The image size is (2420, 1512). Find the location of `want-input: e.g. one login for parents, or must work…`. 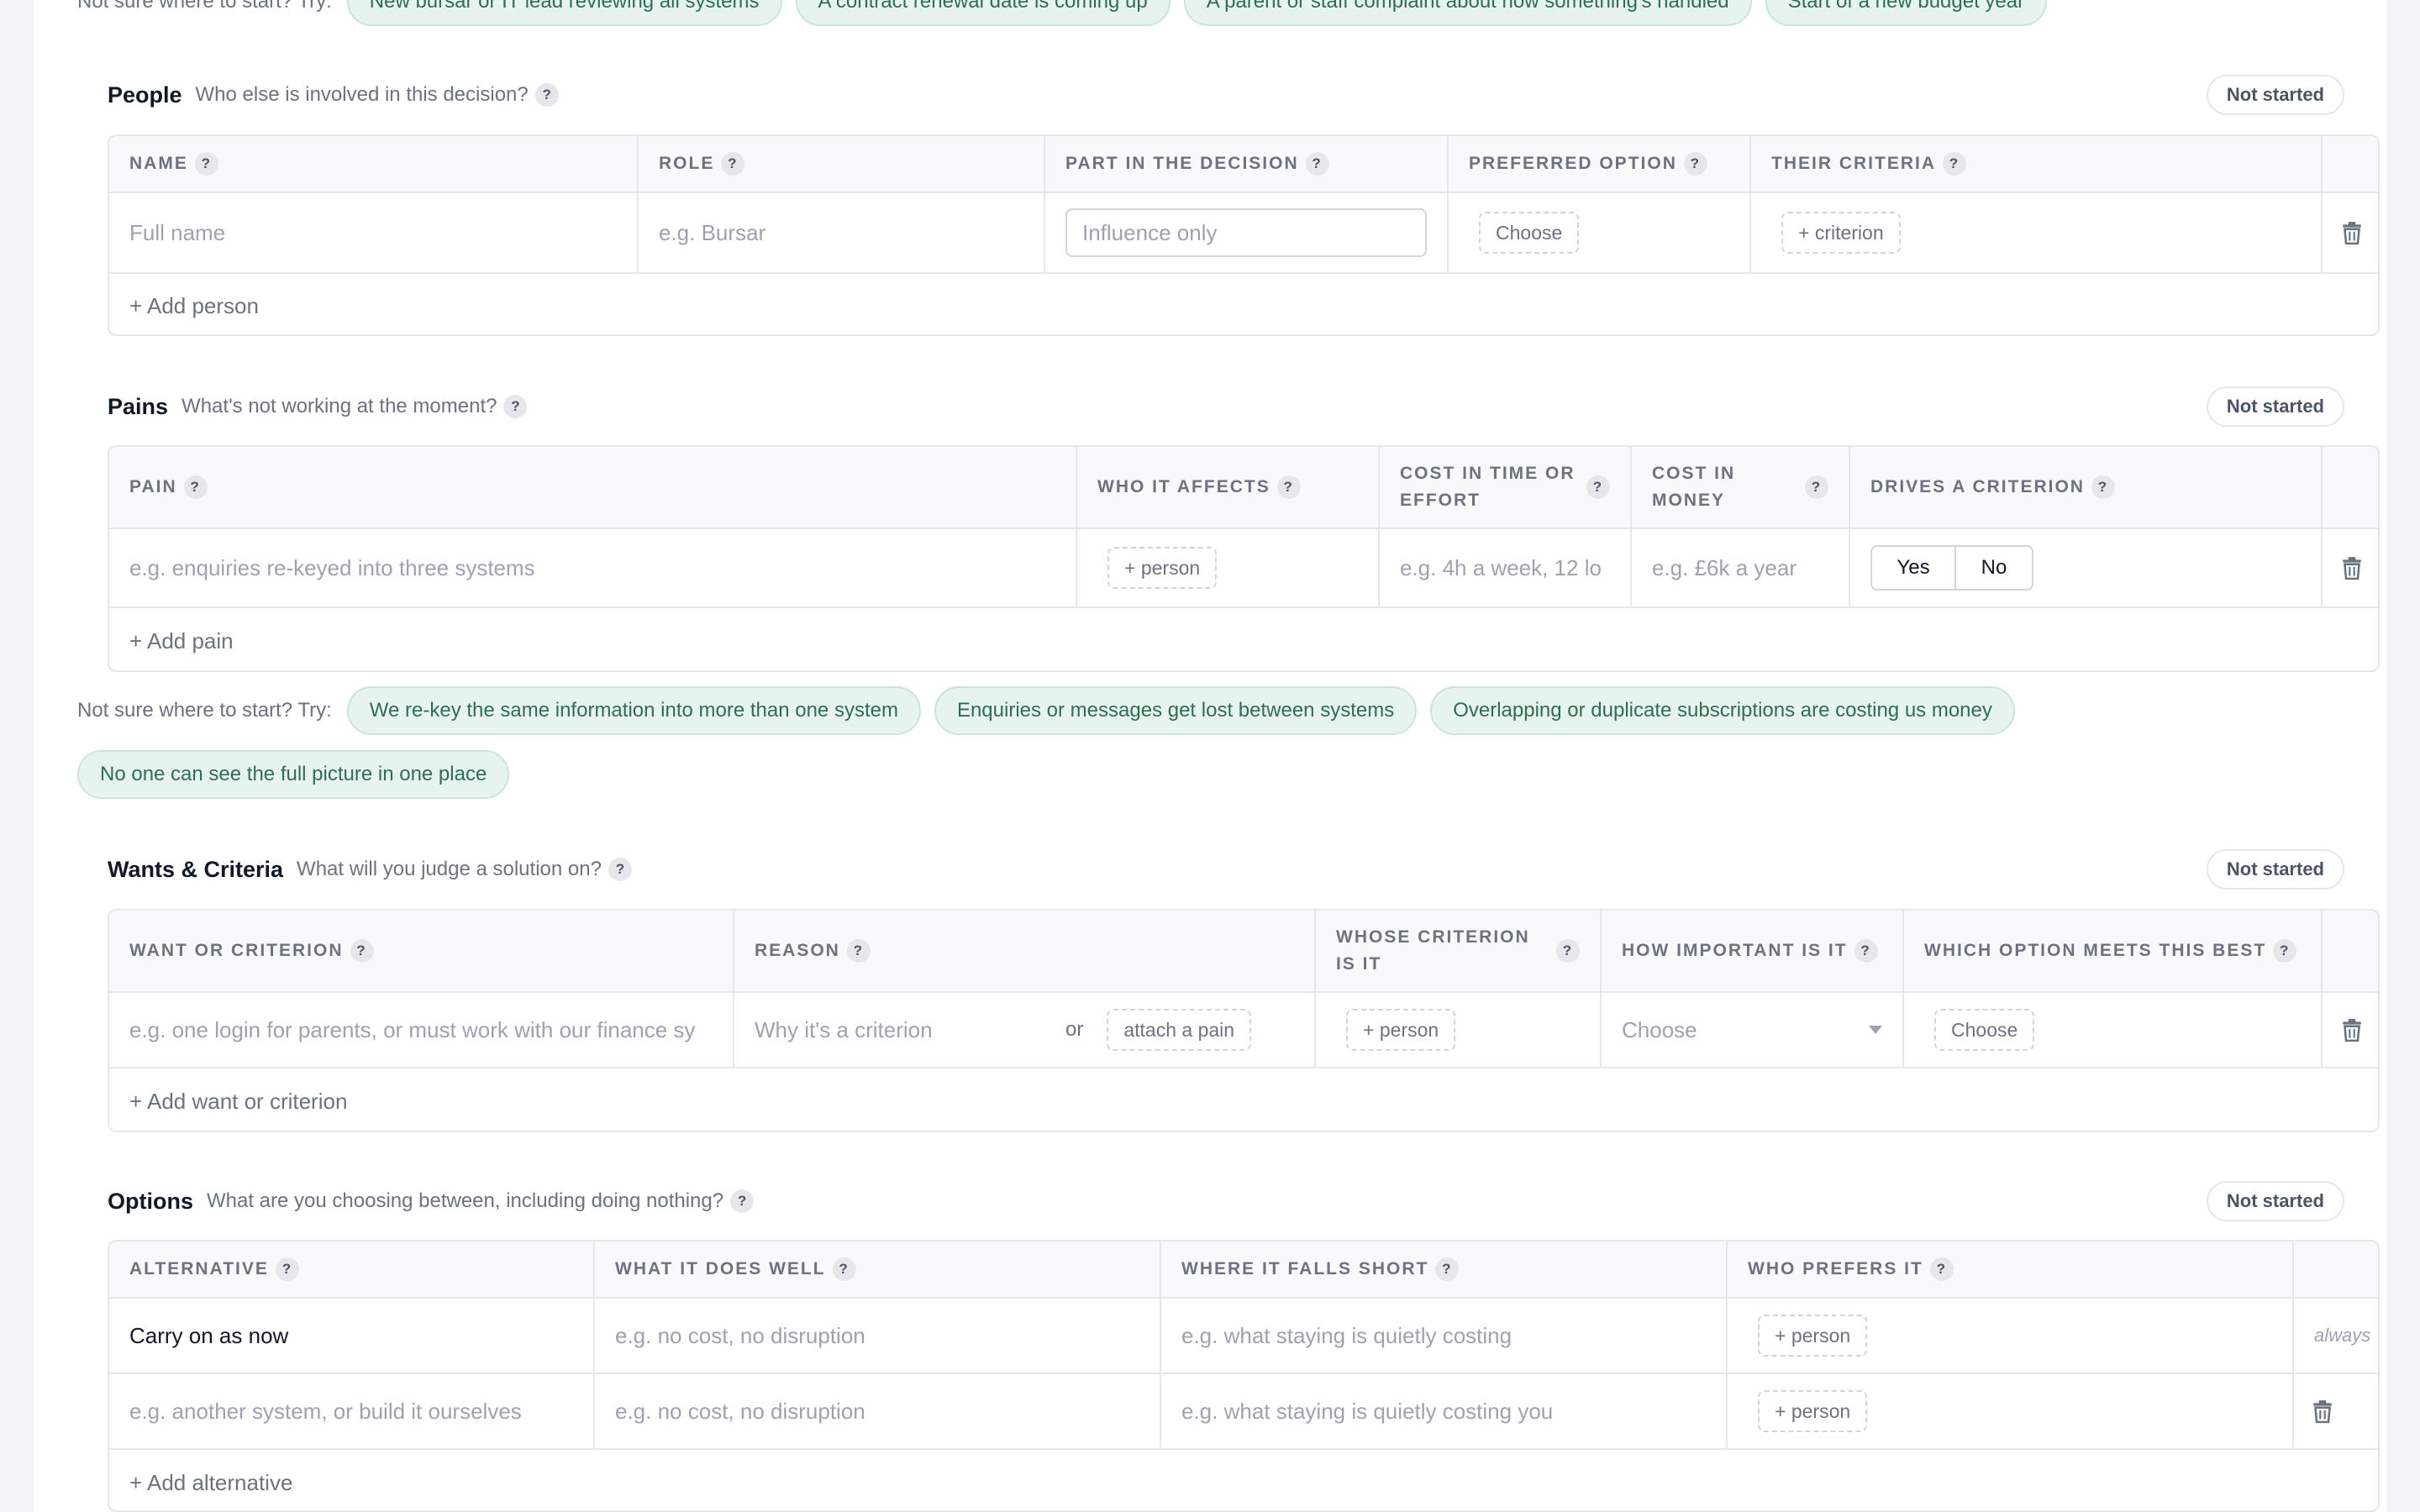

want-input: e.g. one login for parents, or must work… is located at coordinates (412, 1030).